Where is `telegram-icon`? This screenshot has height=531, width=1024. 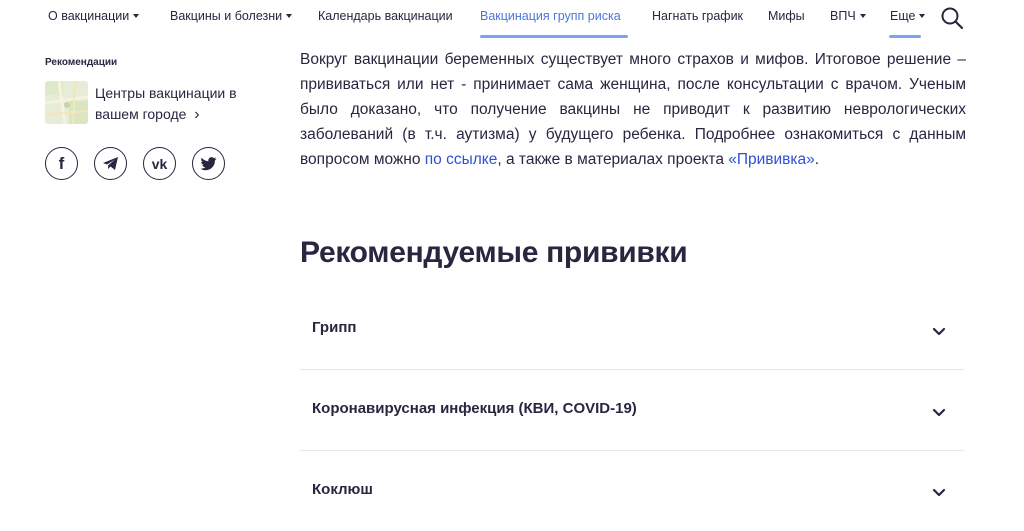 telegram-icon is located at coordinates (110, 163).